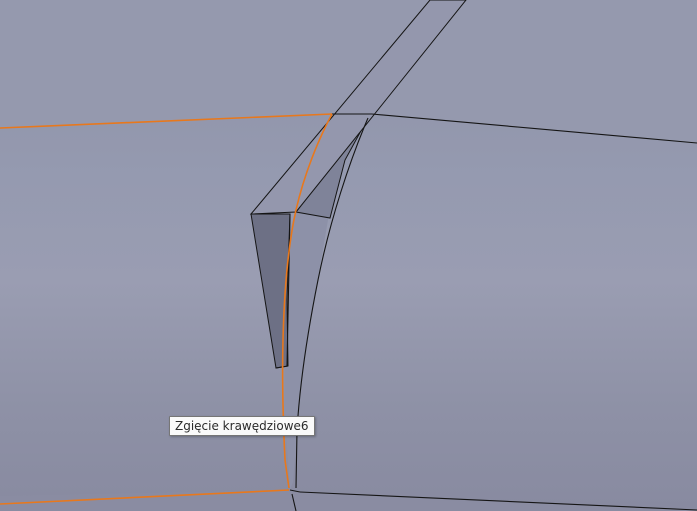  Describe the element at coordinates (242, 426) in the screenshot. I see `feature-tooltip: Zgięcie krawędziowe6` at that location.